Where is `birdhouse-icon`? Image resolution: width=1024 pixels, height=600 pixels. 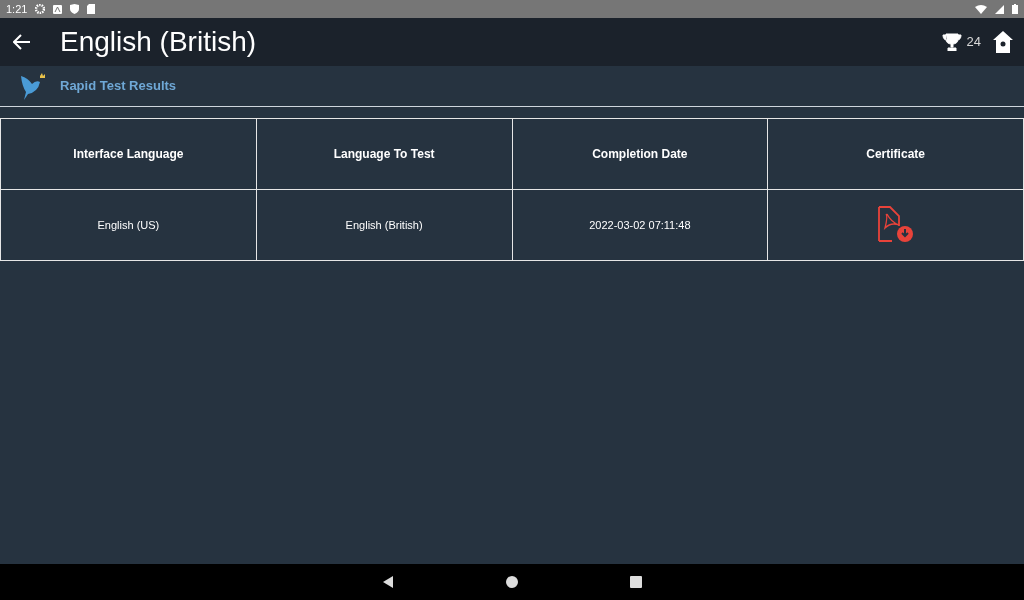 birdhouse-icon is located at coordinates (1003, 42).